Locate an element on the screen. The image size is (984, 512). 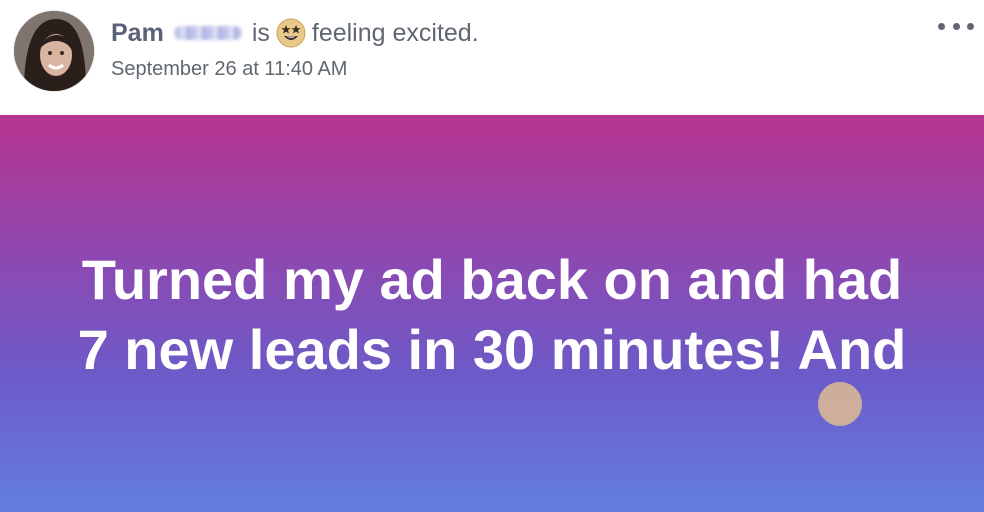
author-line: Pam is feeling excited. is located at coordinates (295, 33).